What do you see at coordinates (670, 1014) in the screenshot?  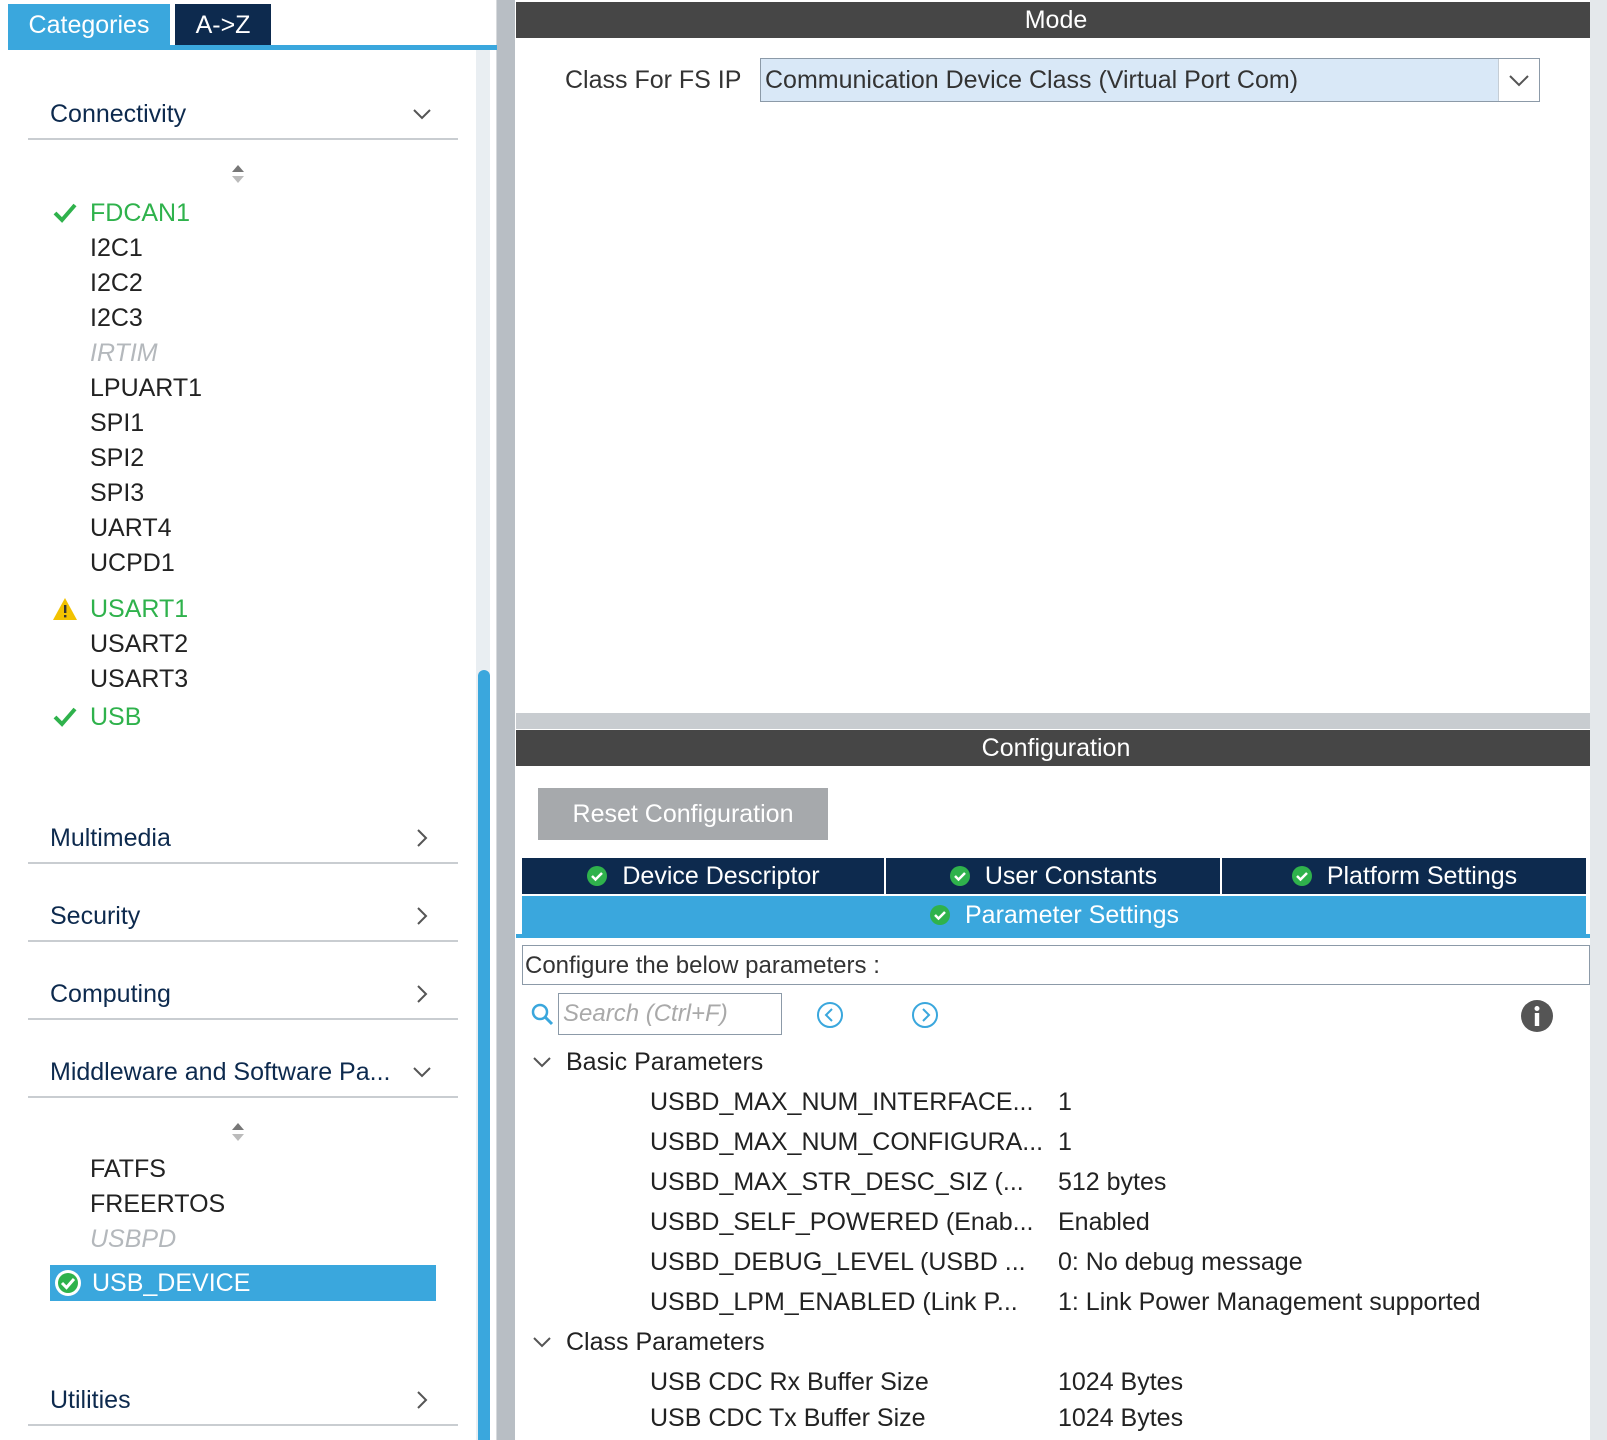 I see `search-input` at bounding box center [670, 1014].